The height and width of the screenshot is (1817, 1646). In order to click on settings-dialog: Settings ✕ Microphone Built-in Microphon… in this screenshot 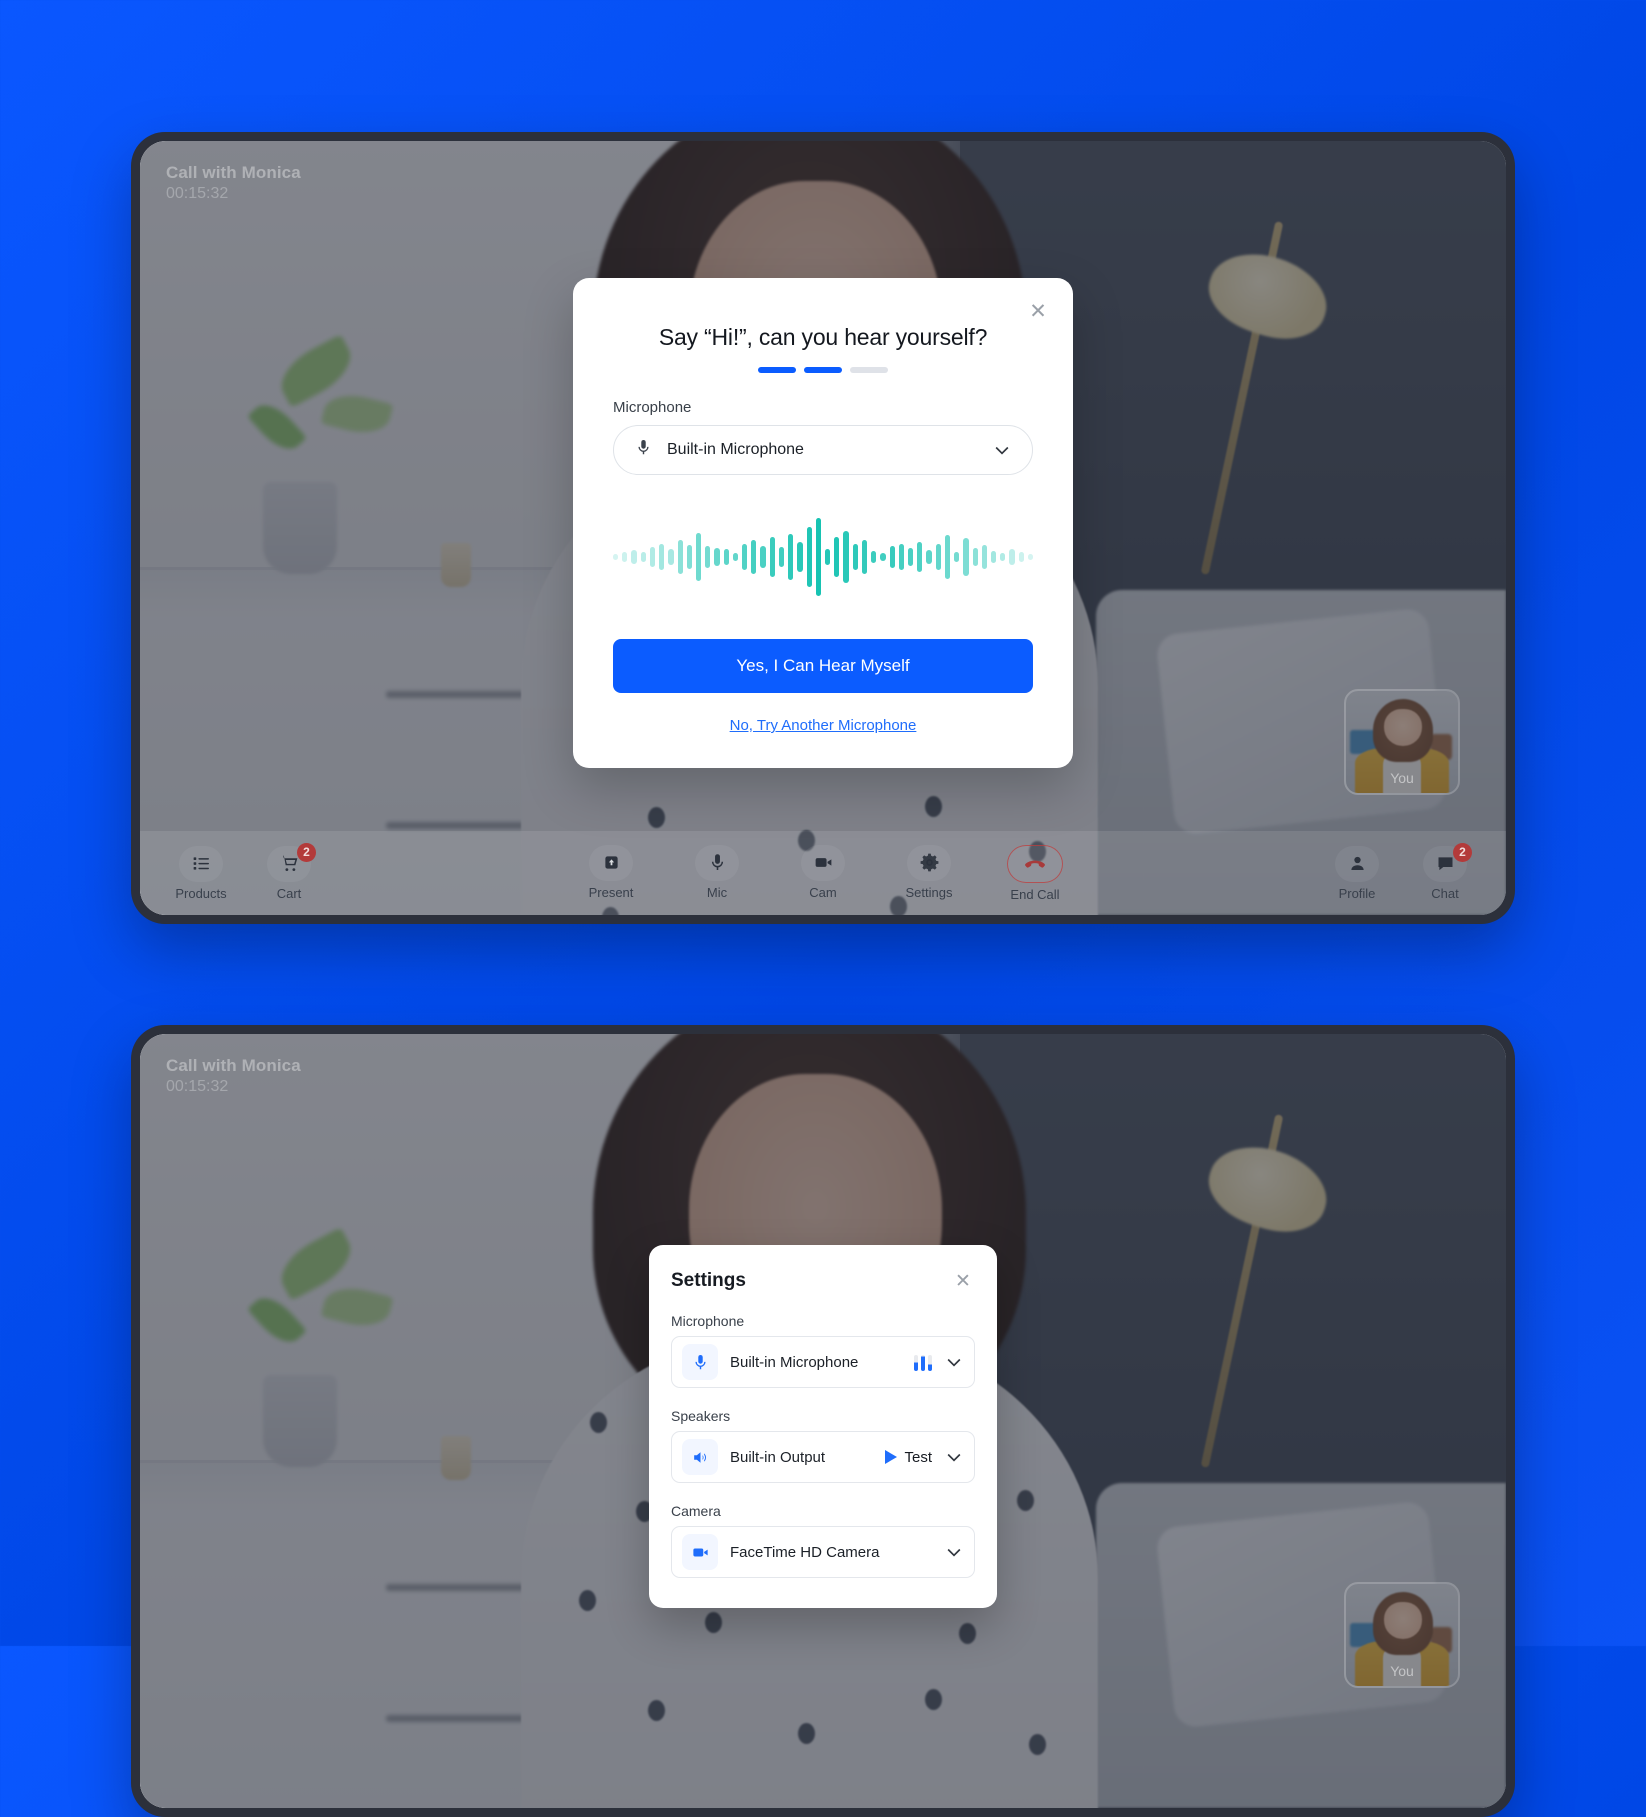, I will do `click(823, 1426)`.